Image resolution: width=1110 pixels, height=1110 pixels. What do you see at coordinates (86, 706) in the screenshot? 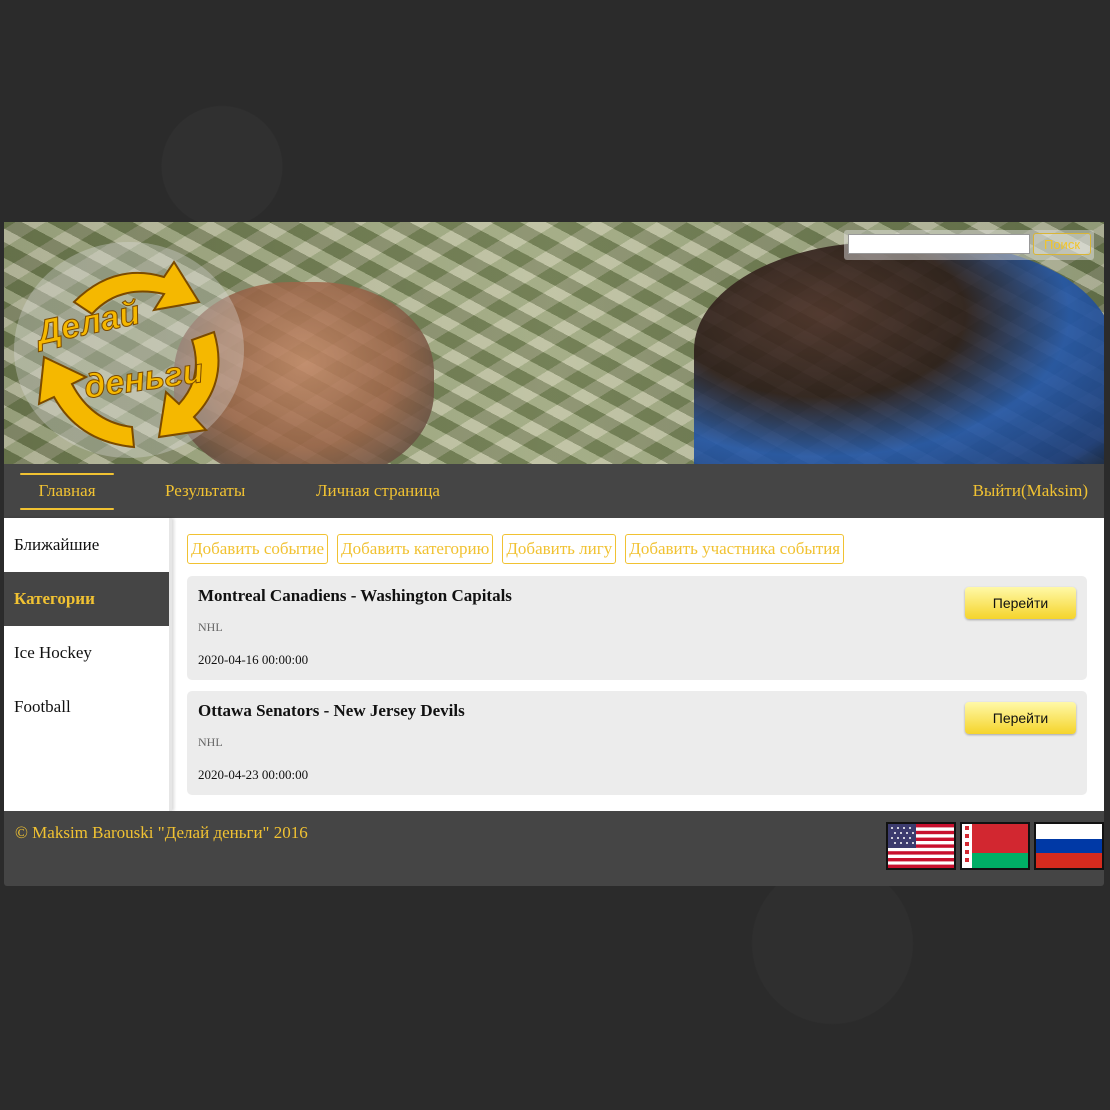
I see `sidebar-item-football: Football` at bounding box center [86, 706].